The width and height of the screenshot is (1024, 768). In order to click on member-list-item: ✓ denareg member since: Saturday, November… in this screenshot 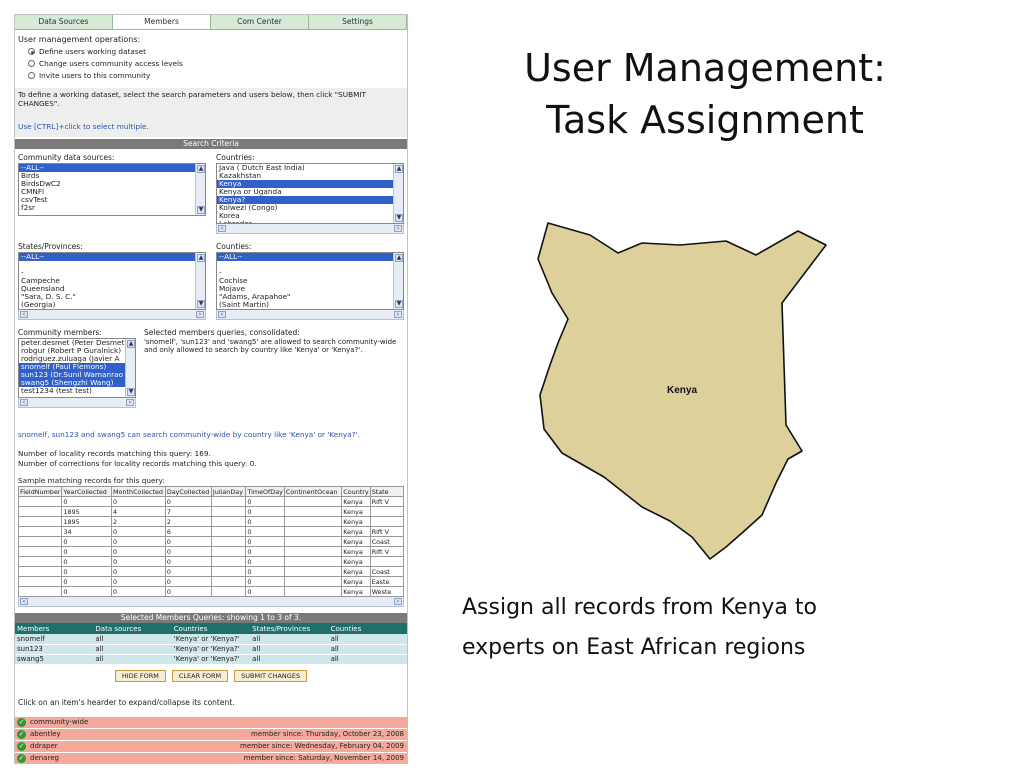, I will do `click(211, 757)`.